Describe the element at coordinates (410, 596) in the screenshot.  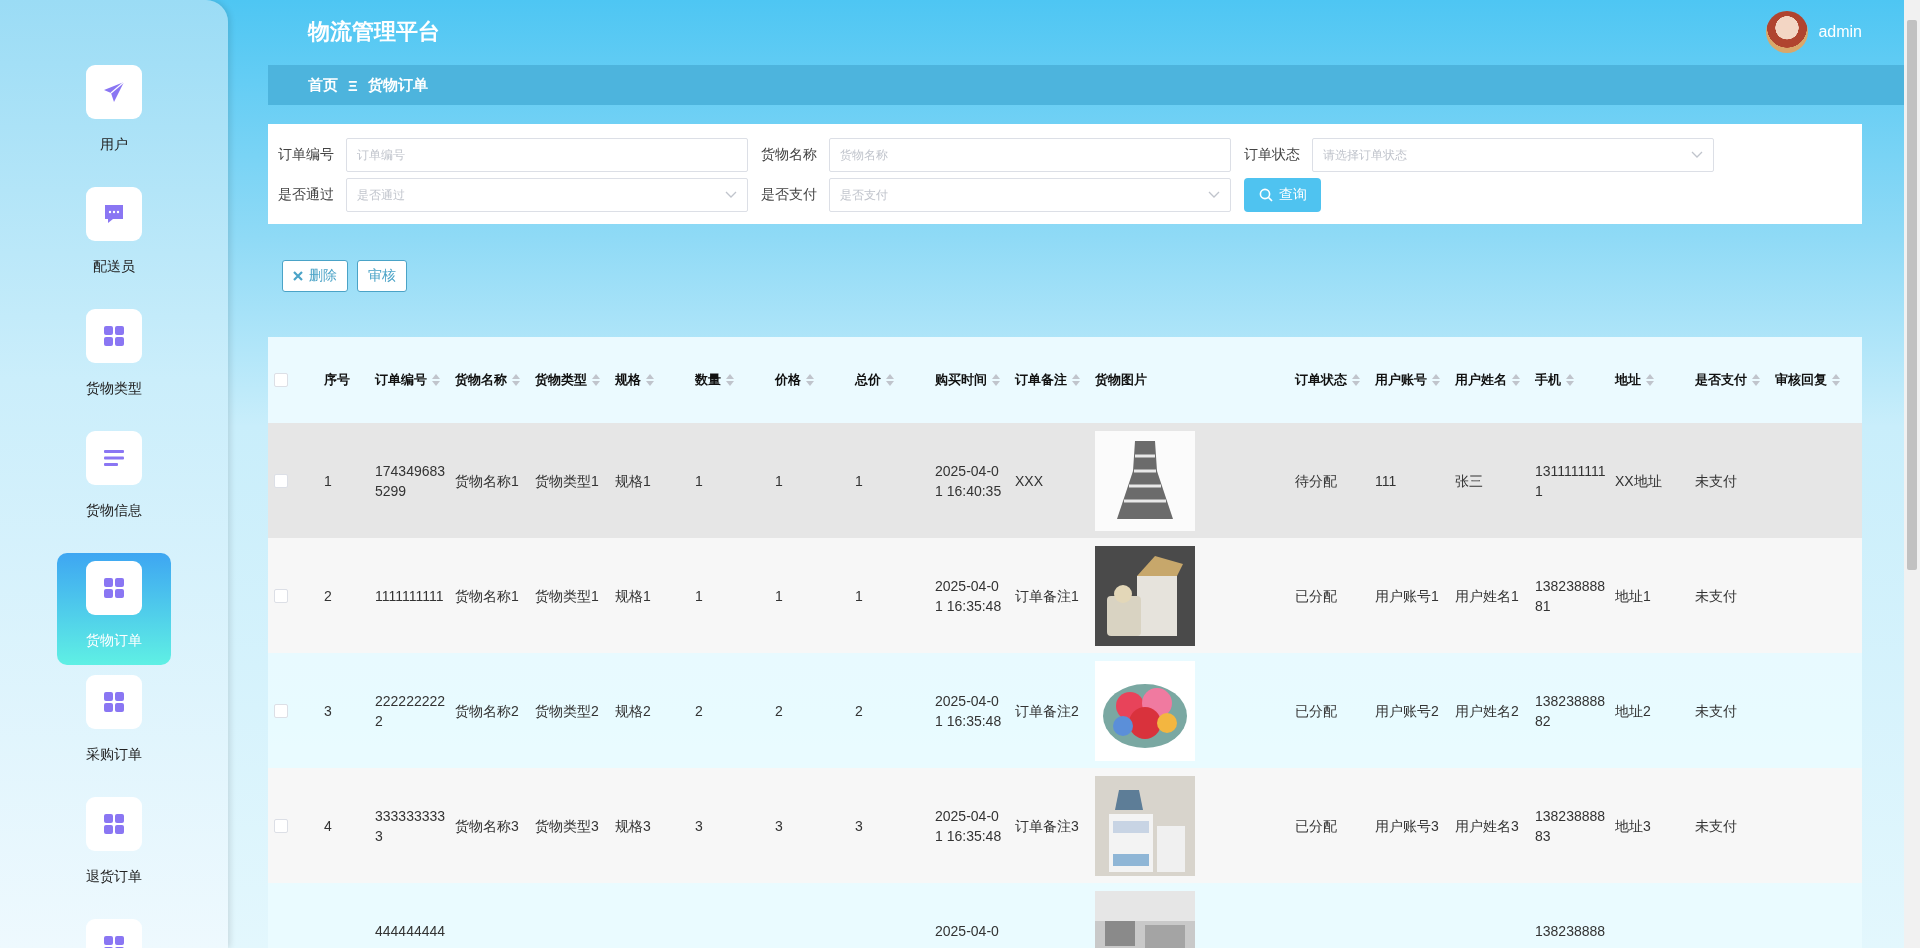
I see `table-cell-text: 1111111111` at that location.